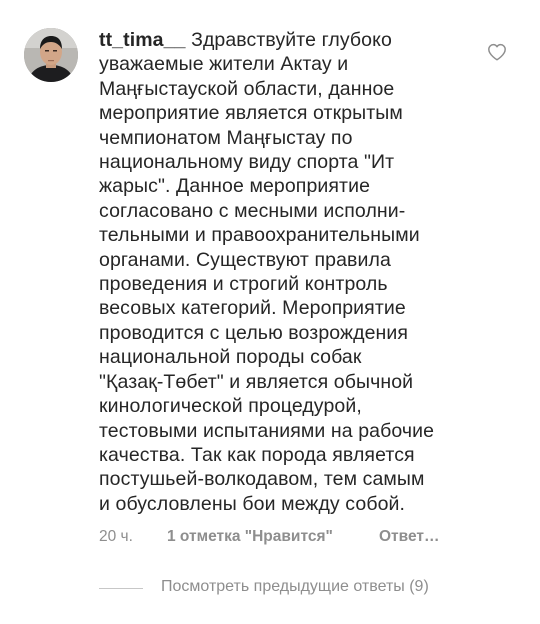 The height and width of the screenshot is (624, 540). I want to click on comment-line: "Қазақ-Төбет" и является обычной, so click(256, 381).